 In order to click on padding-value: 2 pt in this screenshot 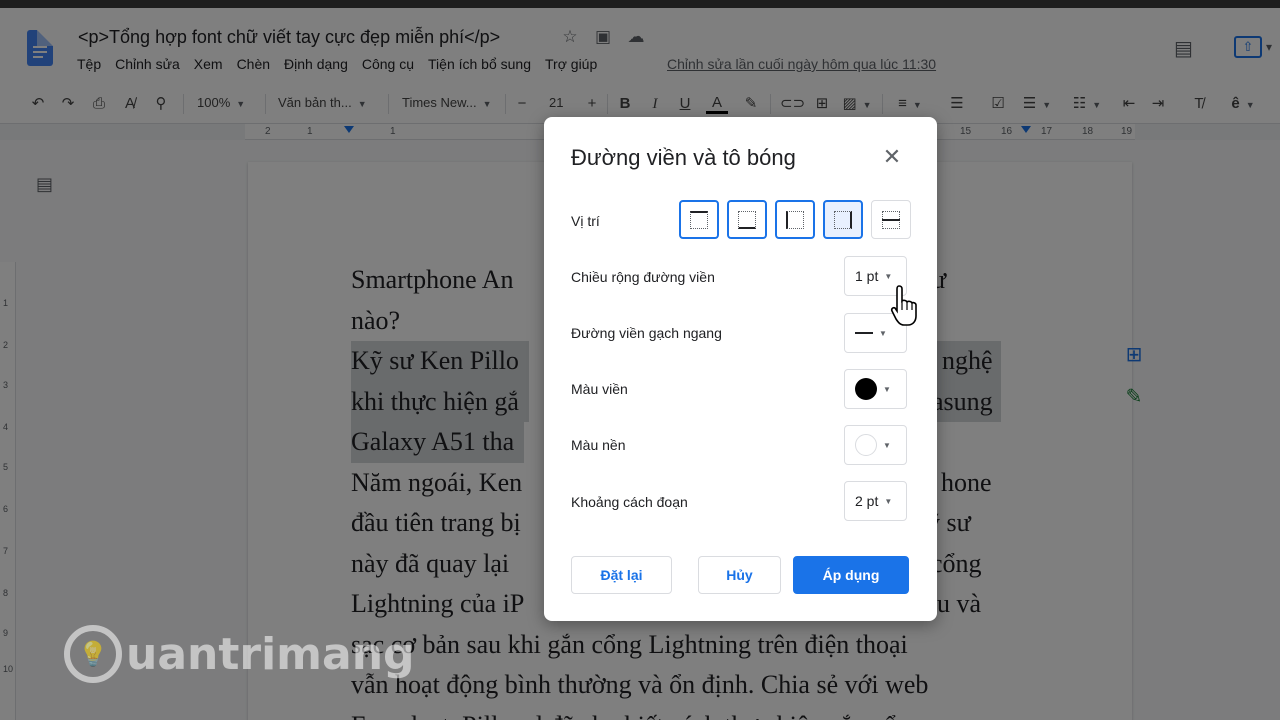, I will do `click(867, 501)`.